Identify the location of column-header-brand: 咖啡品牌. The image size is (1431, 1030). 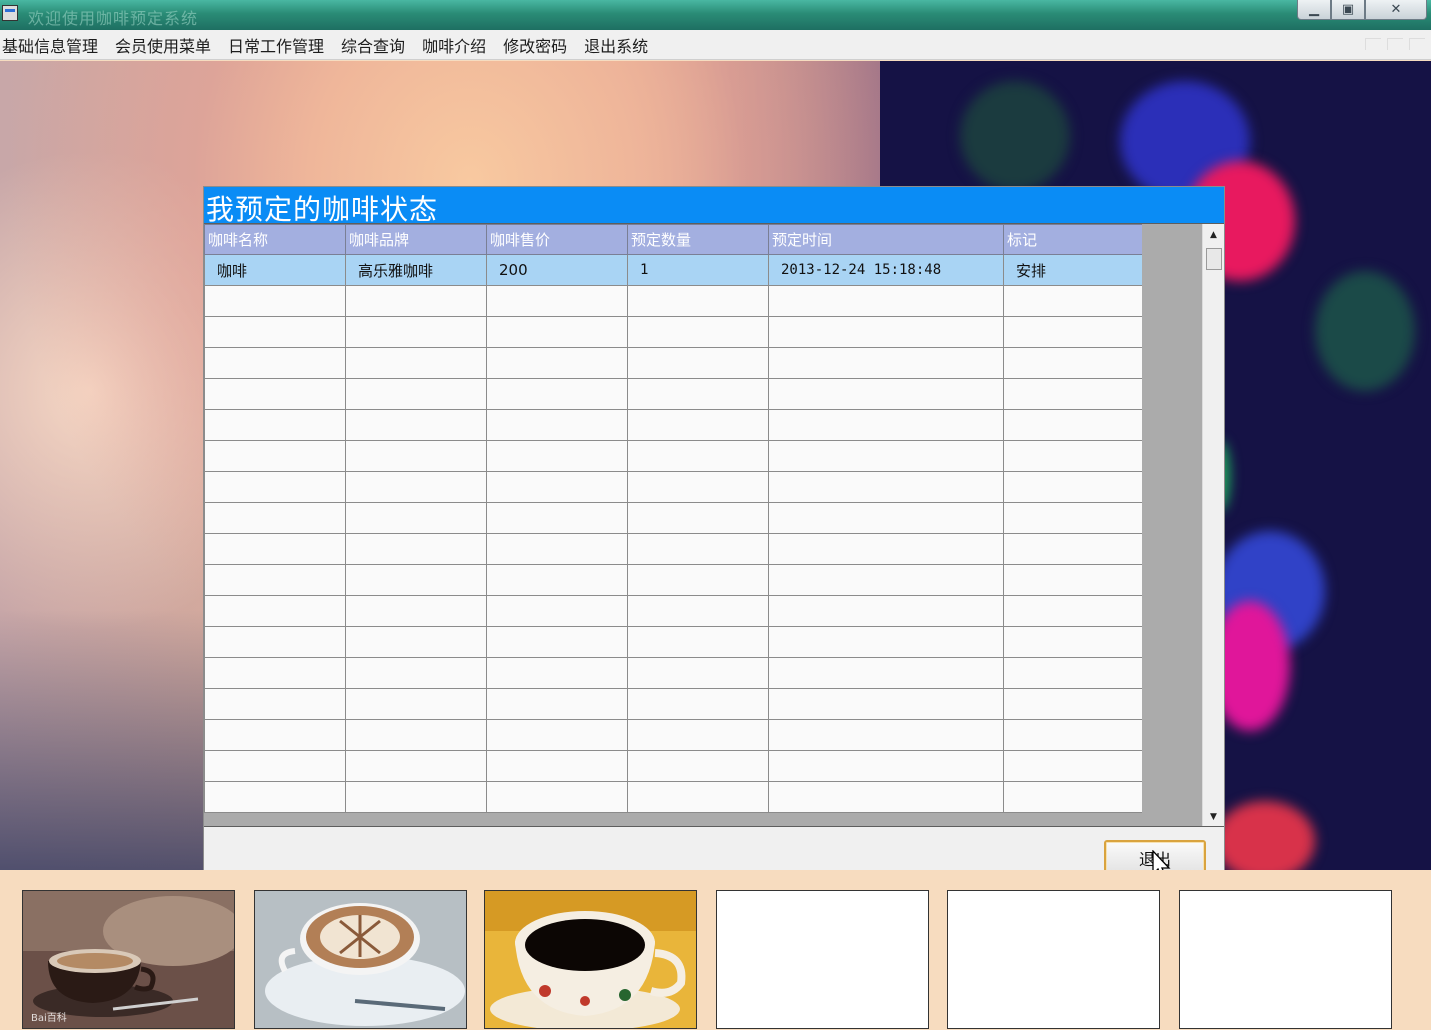
(416, 239).